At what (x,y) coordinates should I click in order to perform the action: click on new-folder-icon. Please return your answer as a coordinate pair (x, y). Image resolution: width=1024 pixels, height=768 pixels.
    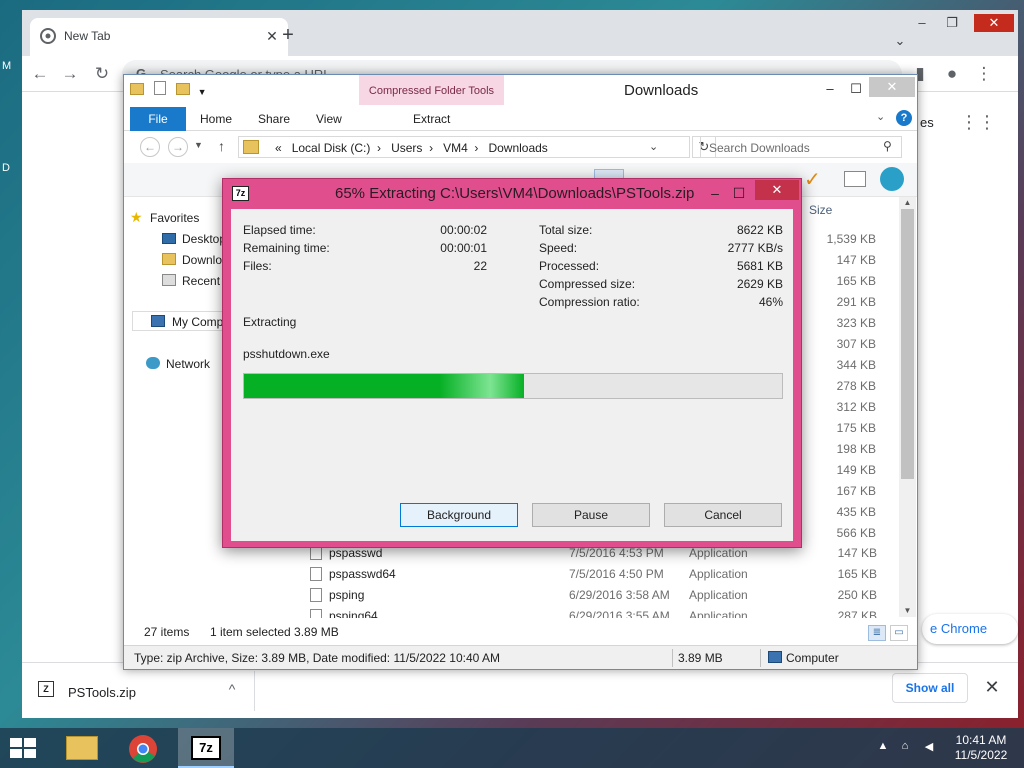
    Looking at the image, I should click on (182, 89).